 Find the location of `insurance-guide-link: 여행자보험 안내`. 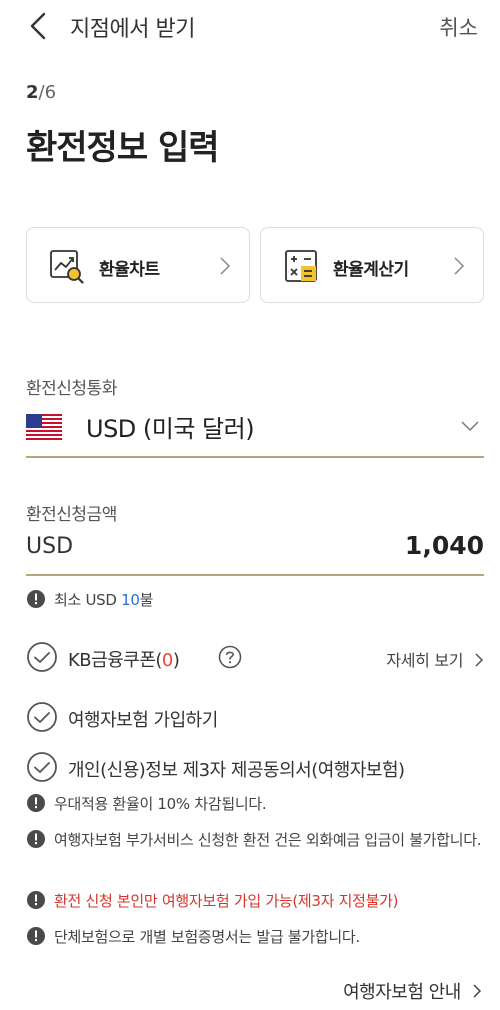

insurance-guide-link: 여행자보험 안내 is located at coordinates (412, 991).